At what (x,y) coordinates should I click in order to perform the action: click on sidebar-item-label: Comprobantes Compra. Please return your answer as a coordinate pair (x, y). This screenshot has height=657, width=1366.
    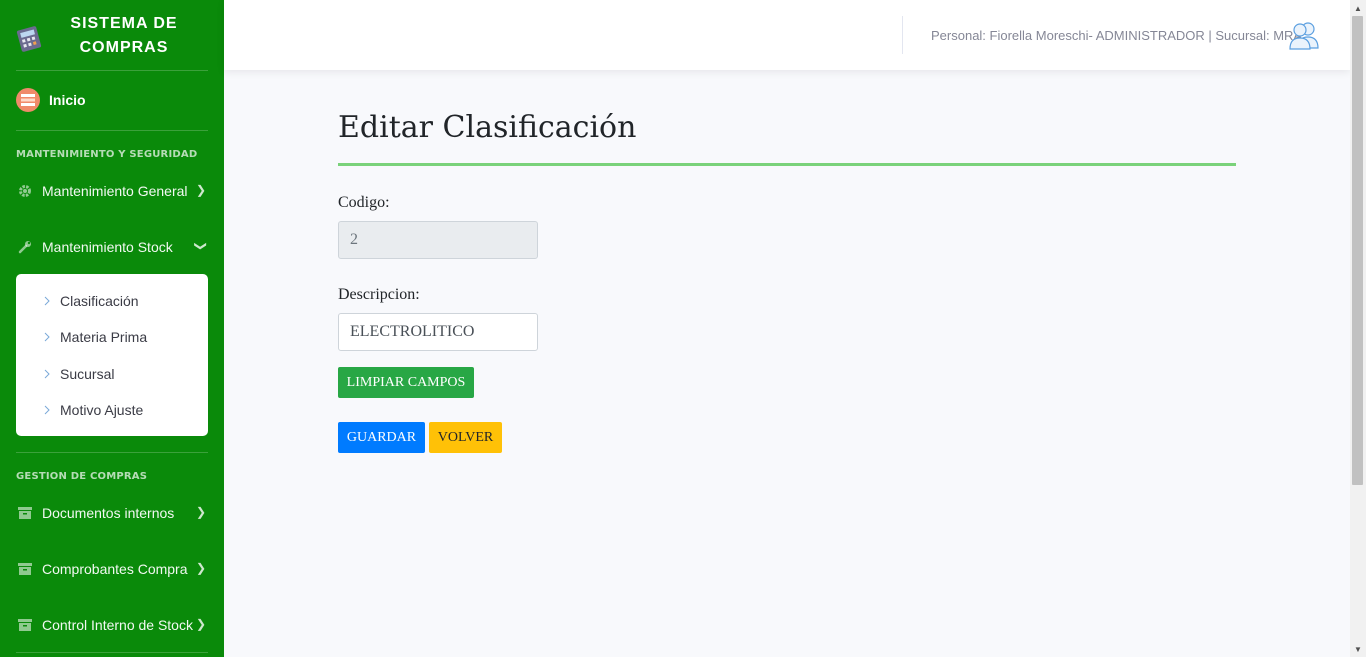
    Looking at the image, I should click on (115, 569).